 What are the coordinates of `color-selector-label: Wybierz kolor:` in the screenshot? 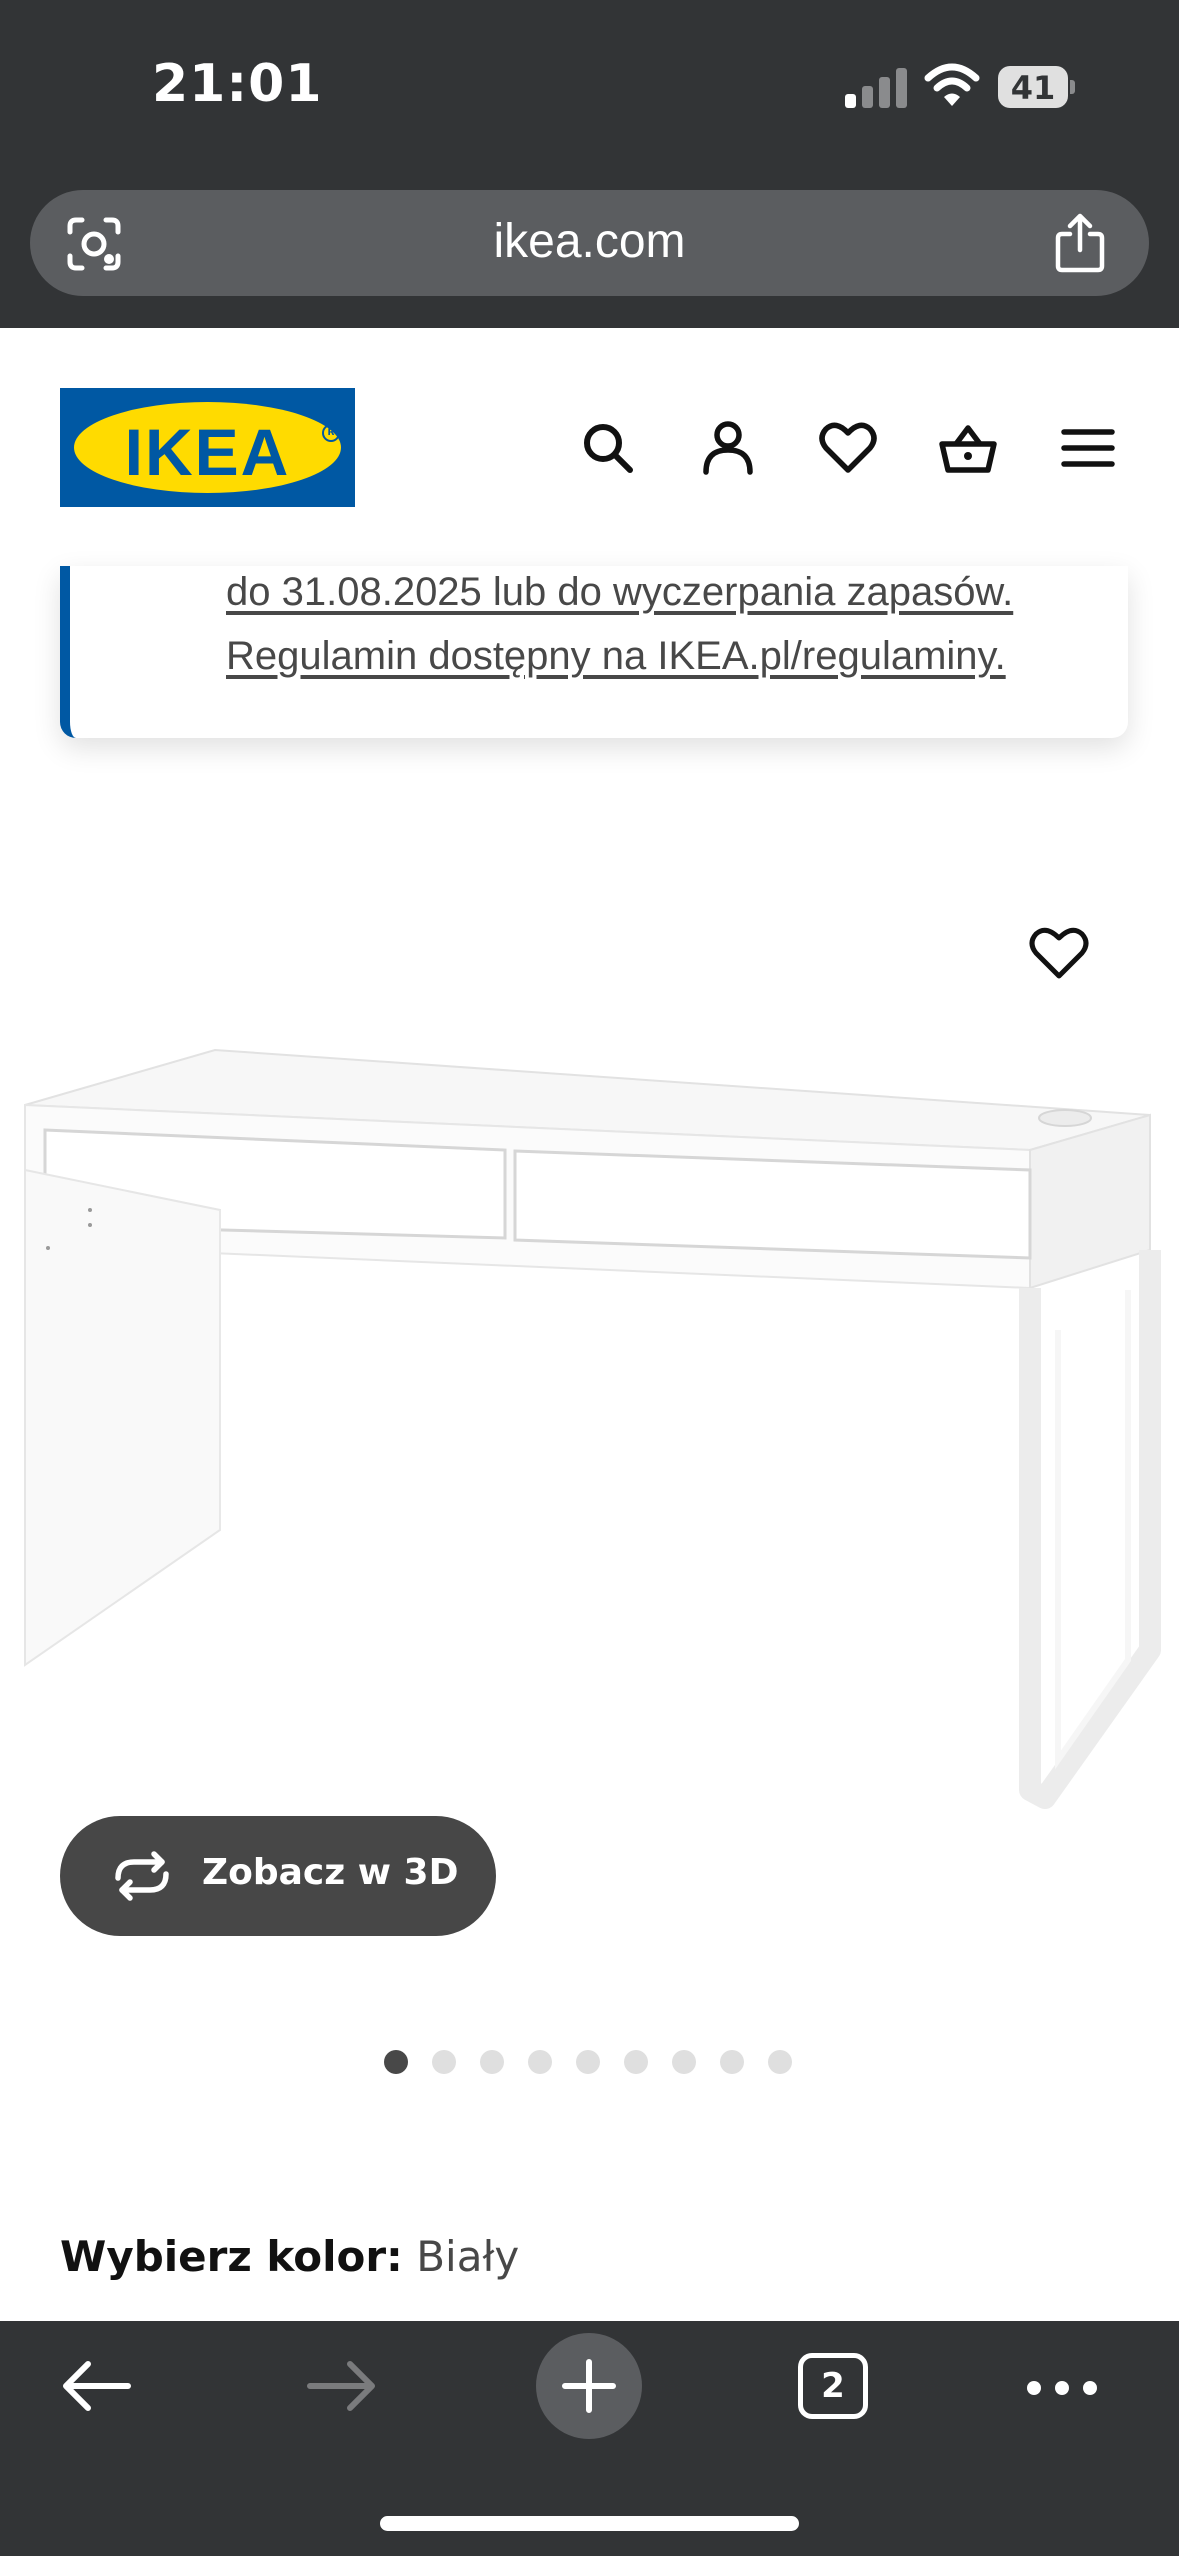 It's located at (231, 2256).